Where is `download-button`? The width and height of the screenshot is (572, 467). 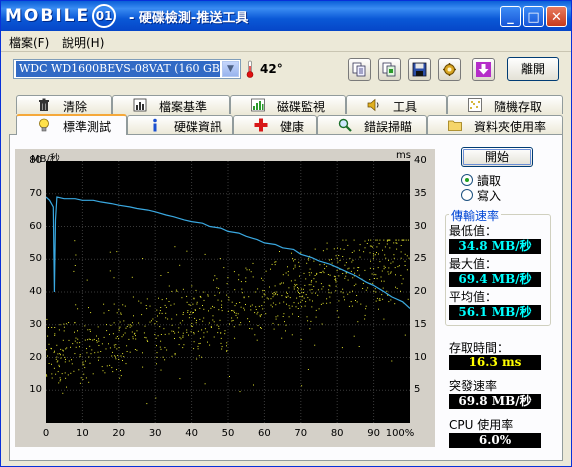
download-button is located at coordinates (483, 69).